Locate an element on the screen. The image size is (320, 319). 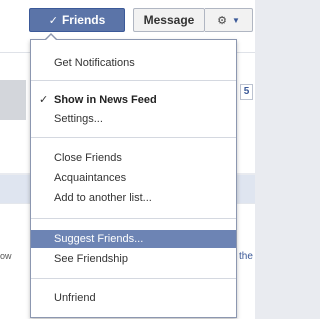
menu-item-close-friends: Close Friends is located at coordinates (133, 158).